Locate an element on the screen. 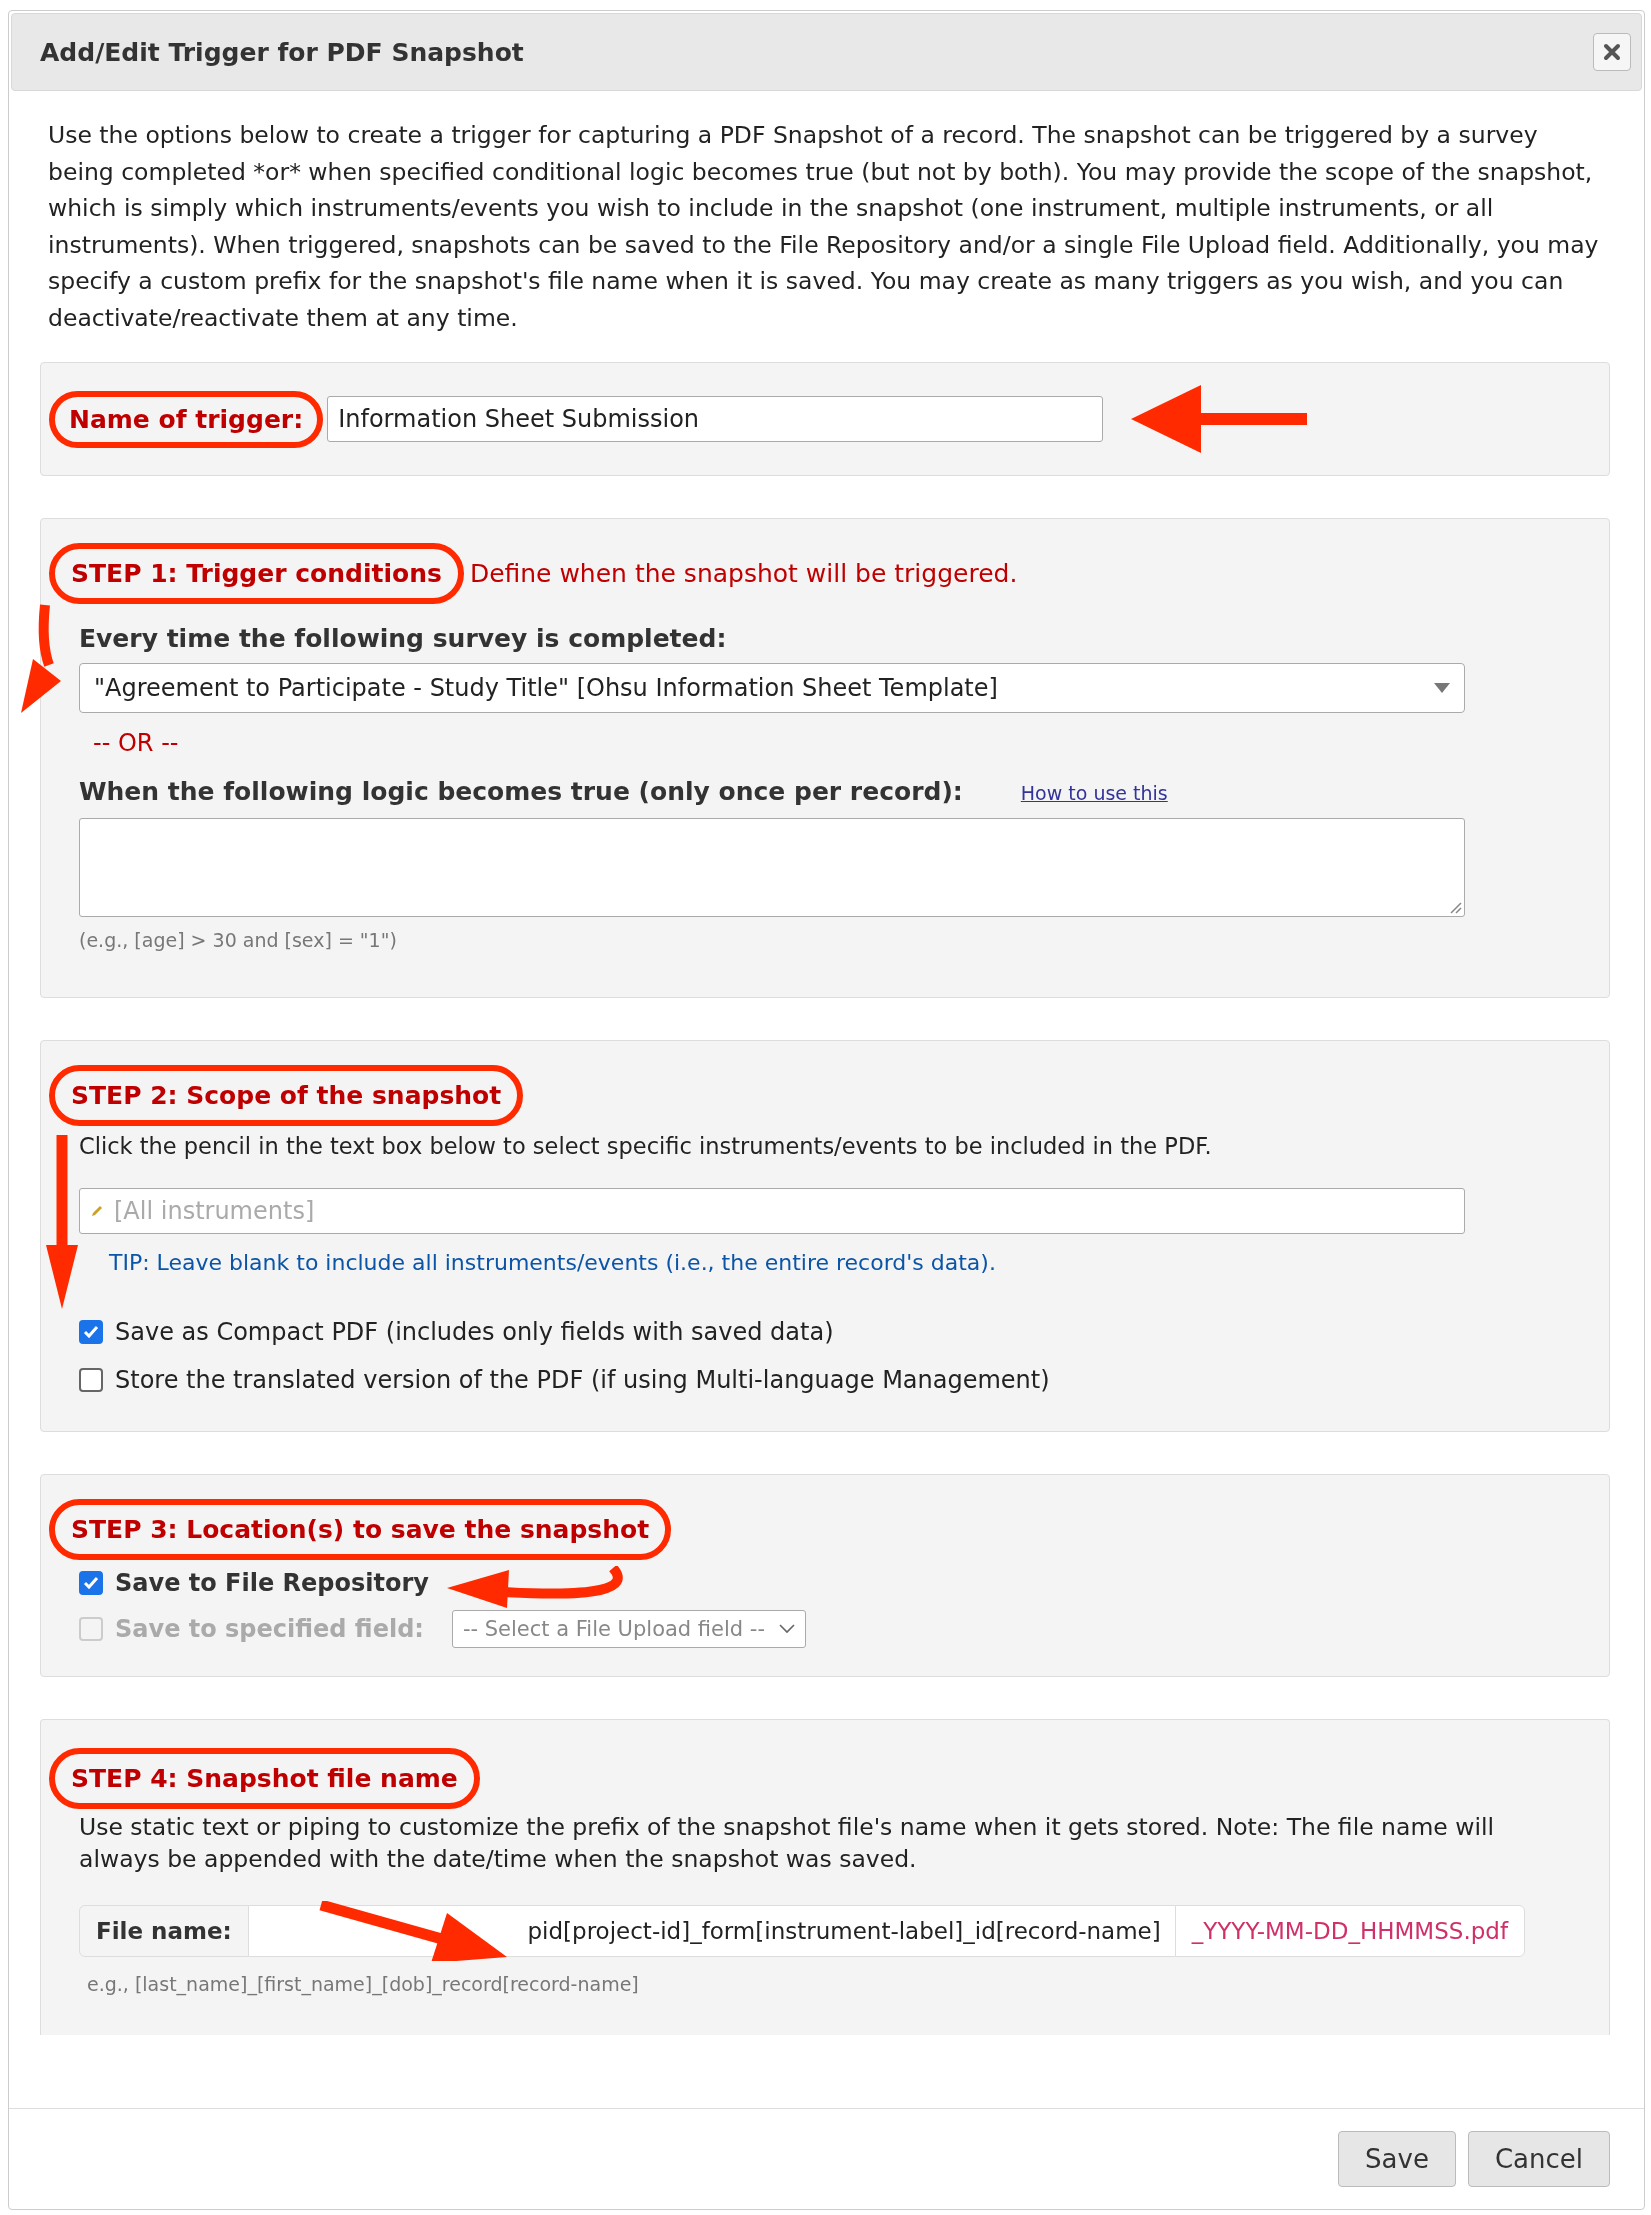  checkbox-label: Save to File Repository is located at coordinates (272, 1583).